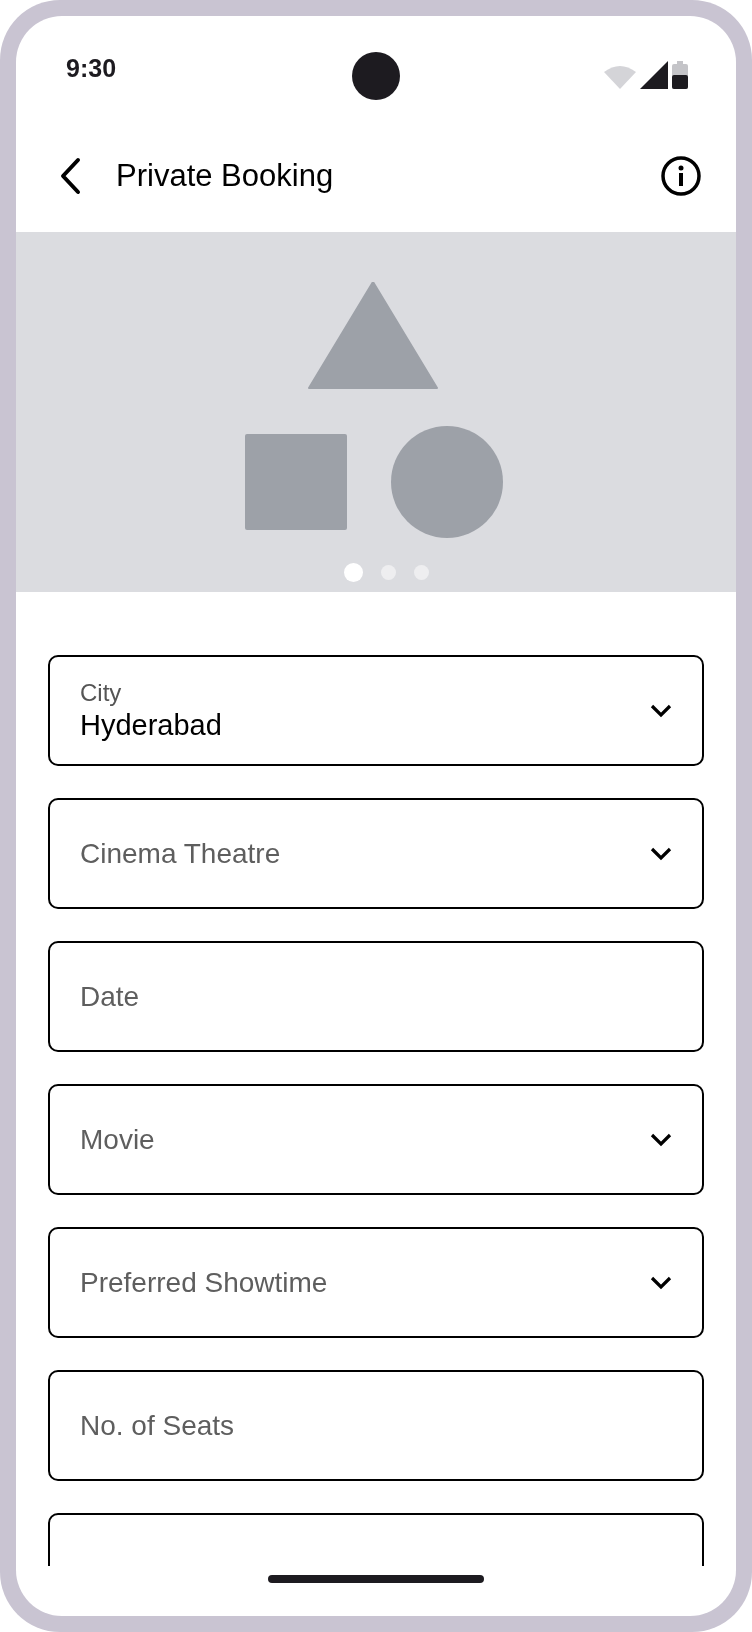 This screenshot has height=1632, width=752. What do you see at coordinates (225, 176) in the screenshot?
I see `page-title: Private Booking` at bounding box center [225, 176].